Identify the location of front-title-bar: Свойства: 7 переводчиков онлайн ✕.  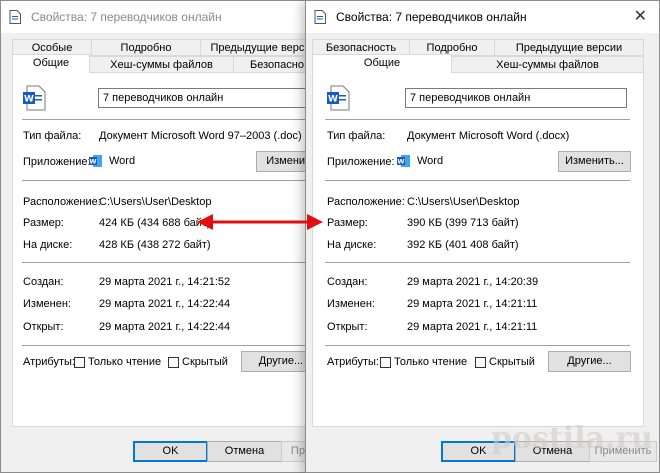
(482, 17).